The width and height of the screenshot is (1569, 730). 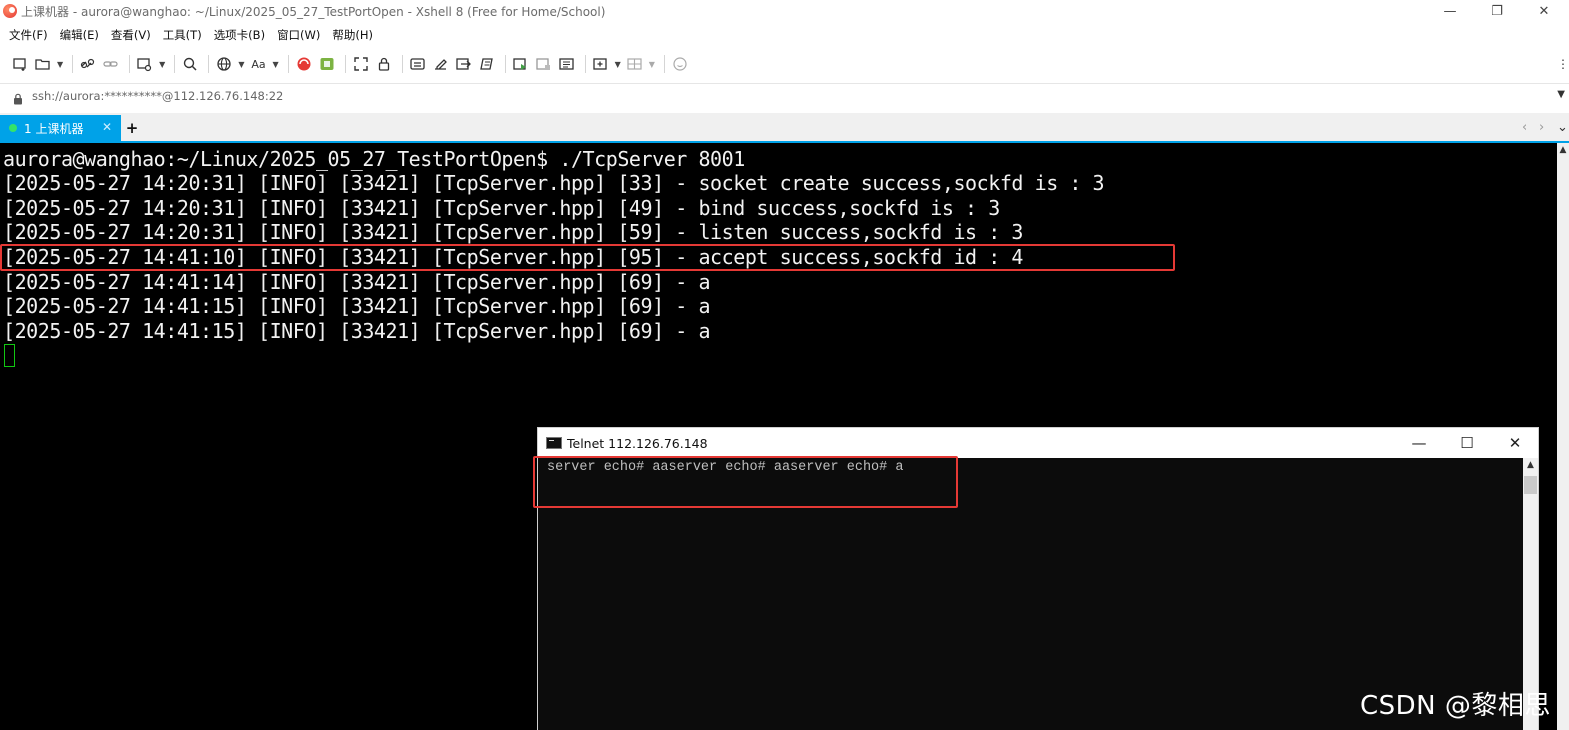 What do you see at coordinates (680, 64) in the screenshot?
I see `chat-icon` at bounding box center [680, 64].